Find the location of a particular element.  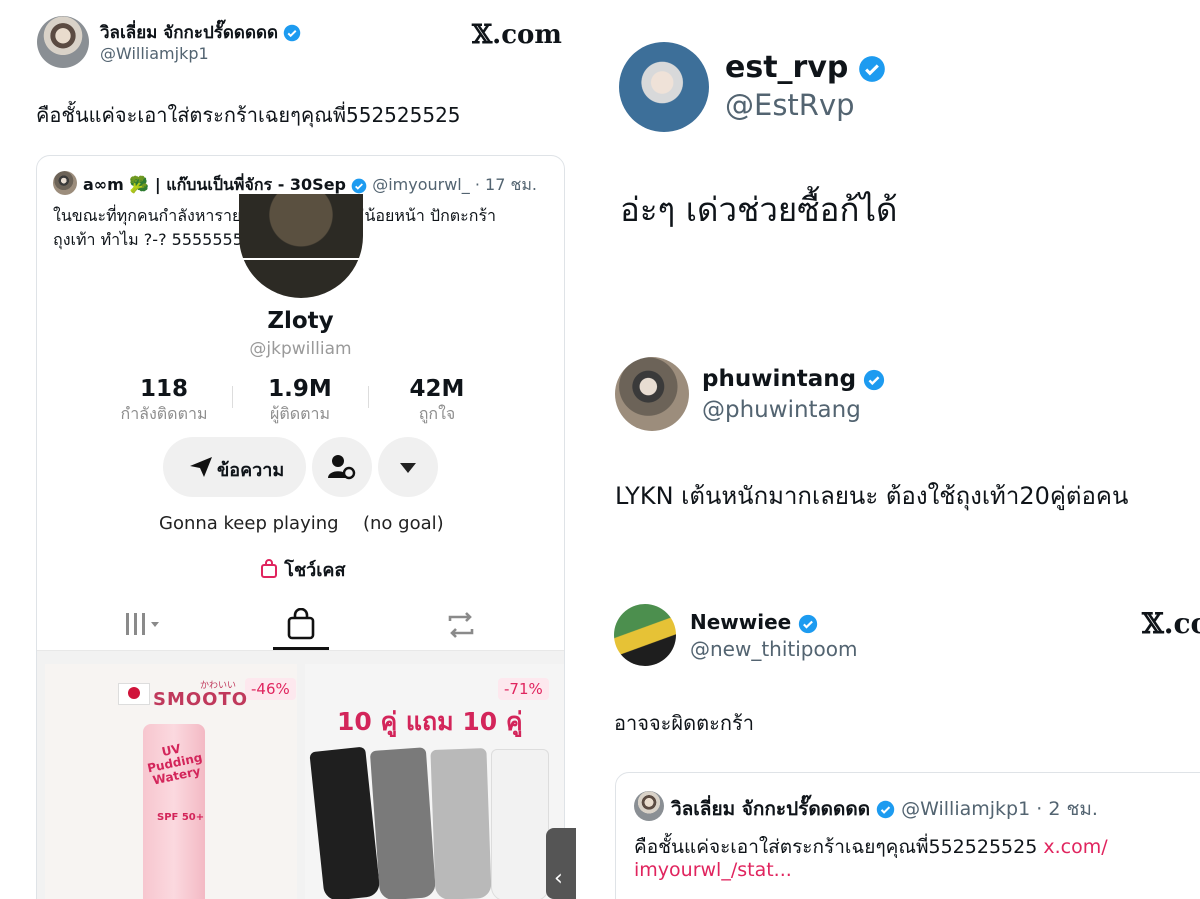

quoted-handle: @imyourwl_ is located at coordinates (421, 184).